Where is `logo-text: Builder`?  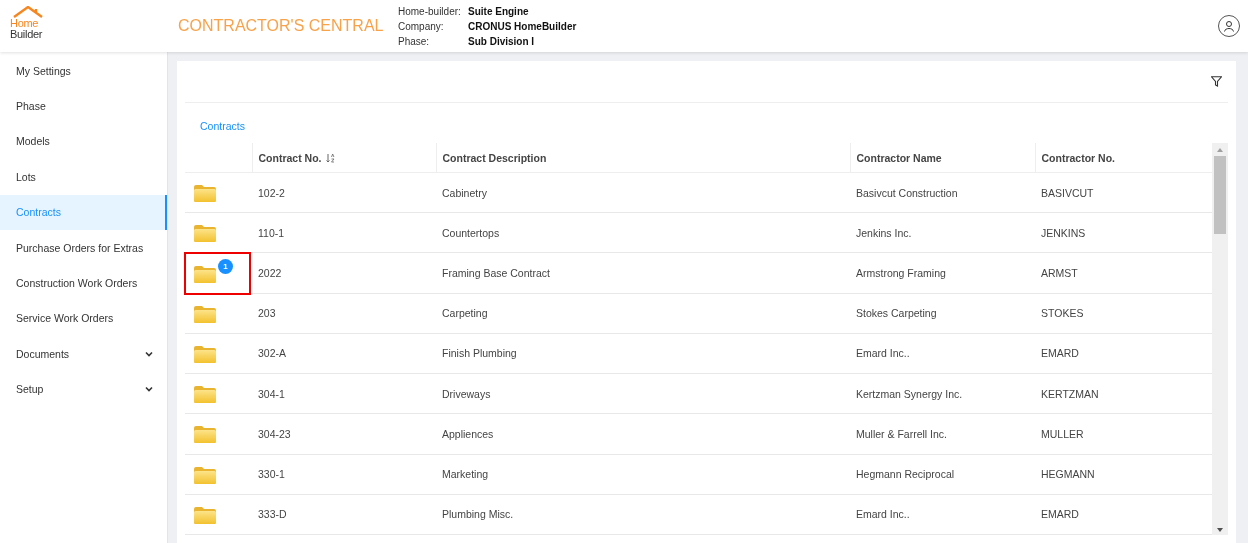 logo-text: Builder is located at coordinates (26, 34).